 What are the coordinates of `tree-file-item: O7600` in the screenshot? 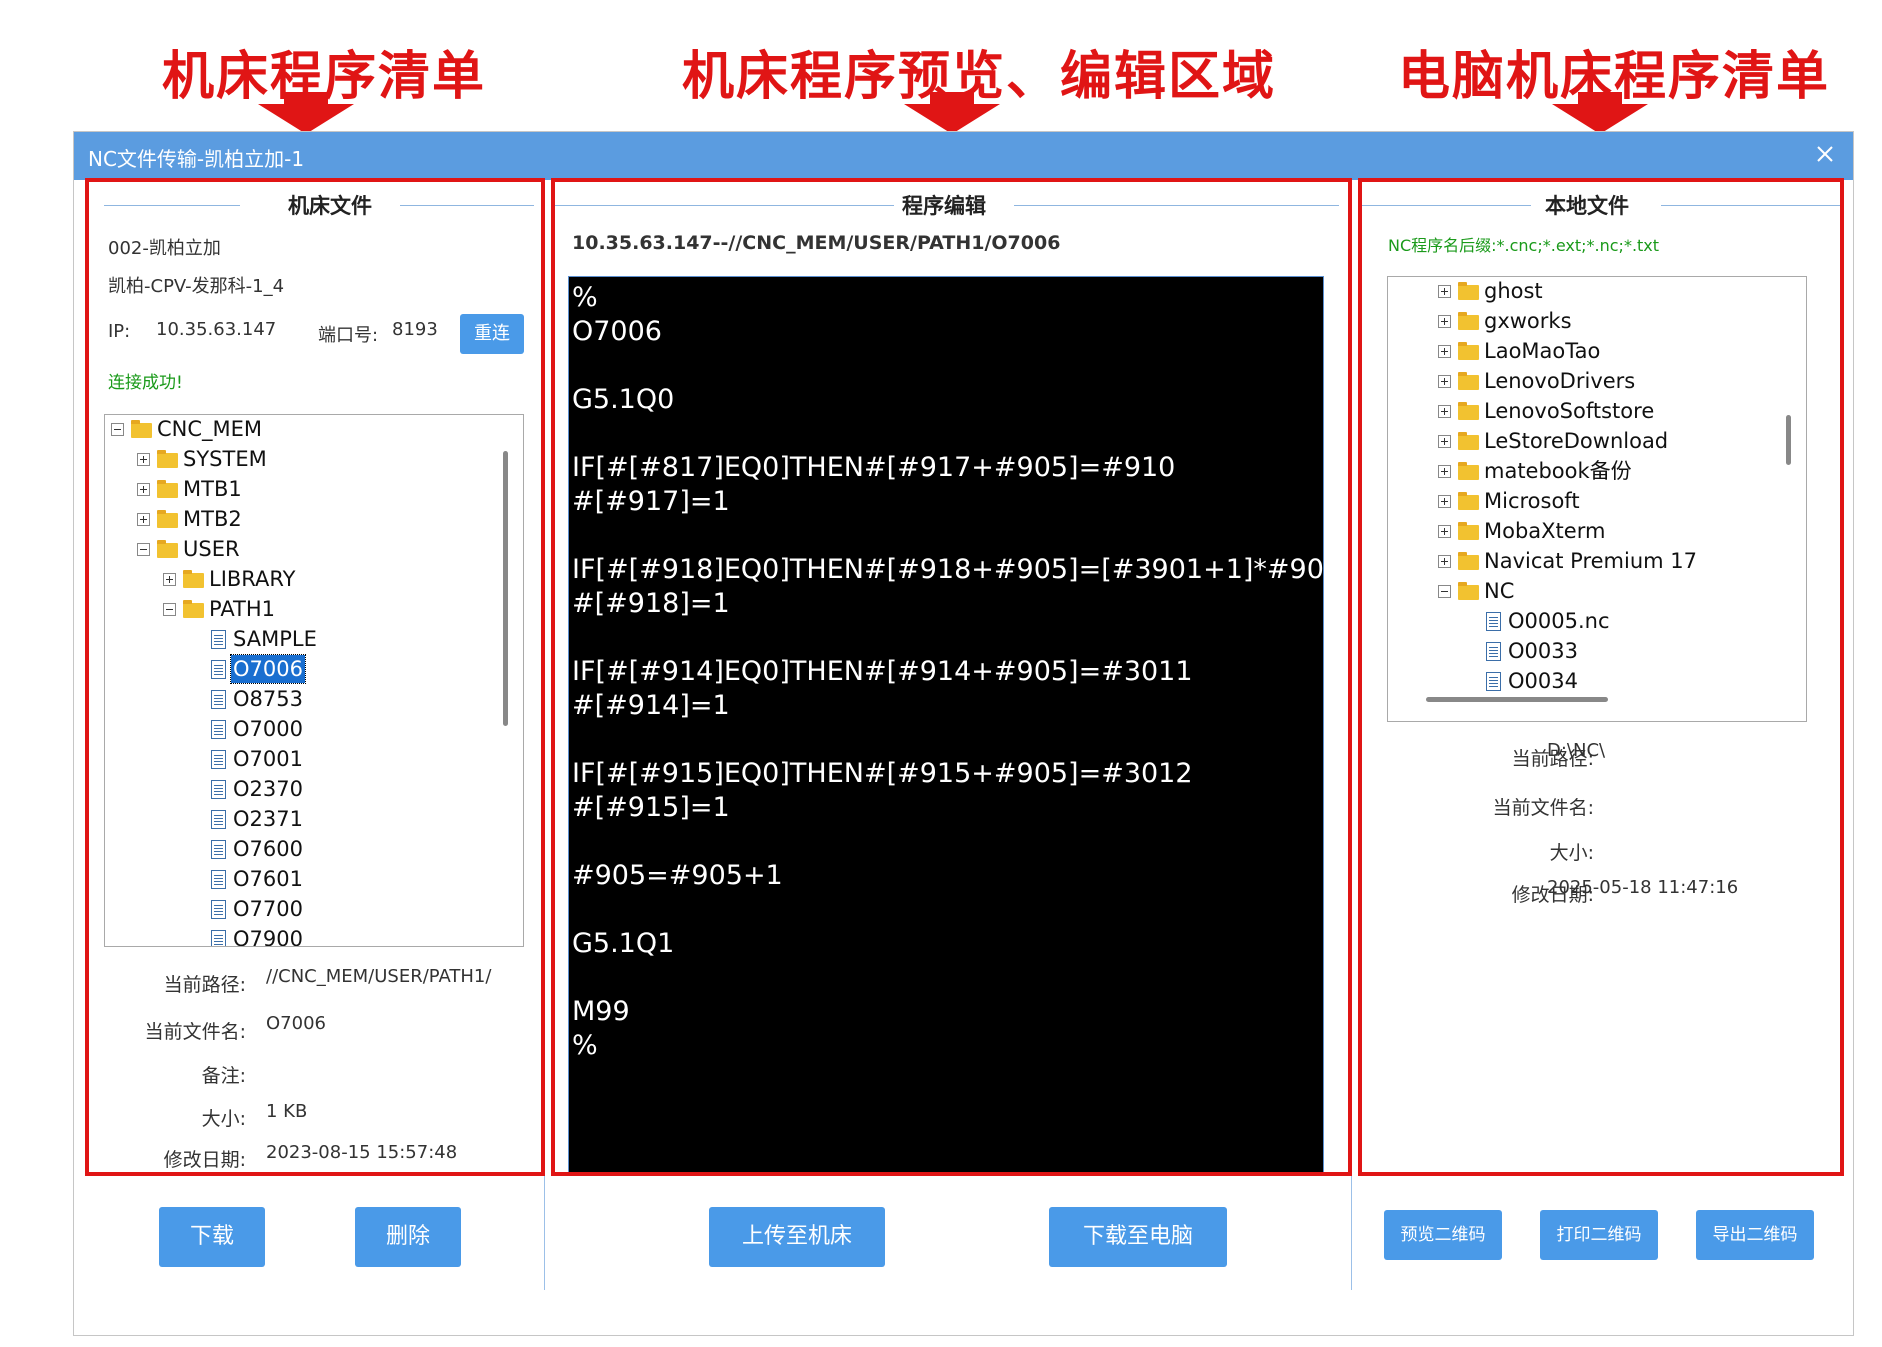 It's located at (300, 849).